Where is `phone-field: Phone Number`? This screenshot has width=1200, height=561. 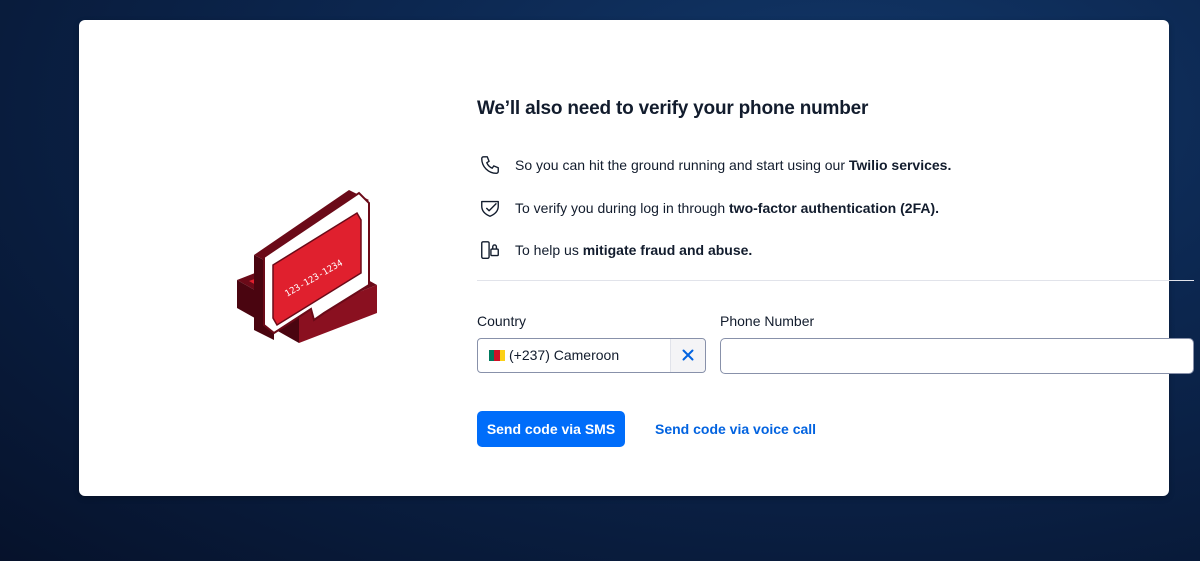 phone-field: Phone Number is located at coordinates (957, 343).